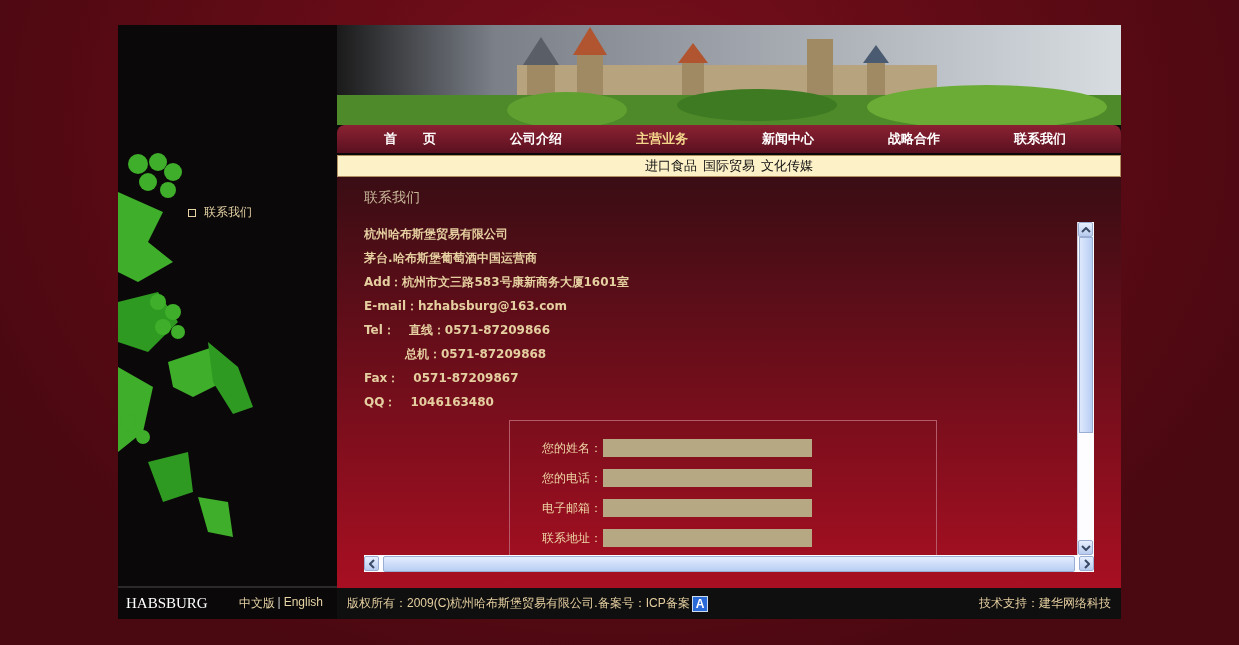 Image resolution: width=1239 pixels, height=645 pixels. Describe the element at coordinates (1040, 139) in the screenshot. I see `nav-tab: 联系我们` at that location.